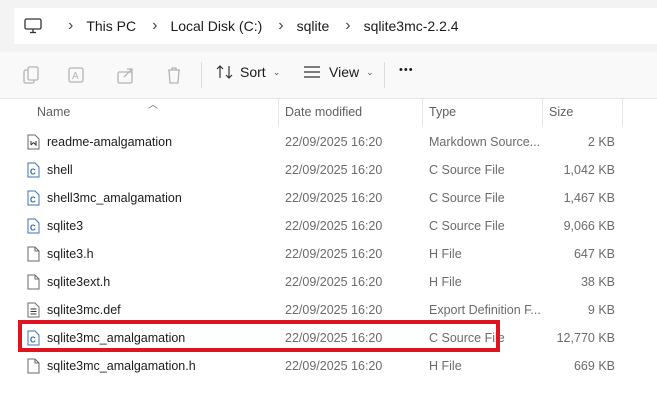 Image resolution: width=657 pixels, height=408 pixels. Describe the element at coordinates (601, 310) in the screenshot. I see `file-size: 9 KB` at that location.